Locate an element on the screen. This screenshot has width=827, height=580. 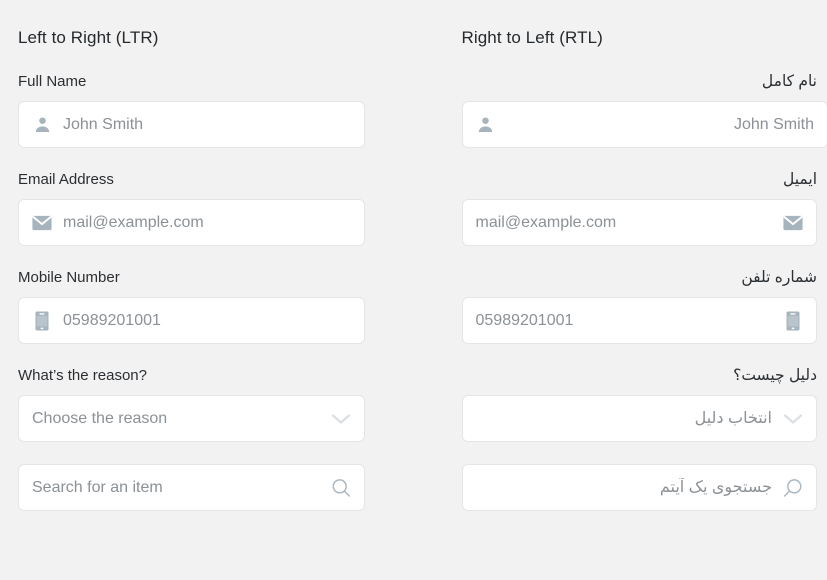
ltr-field-mobile-number: Mobile Number 05989201001 is located at coordinates (191, 306).